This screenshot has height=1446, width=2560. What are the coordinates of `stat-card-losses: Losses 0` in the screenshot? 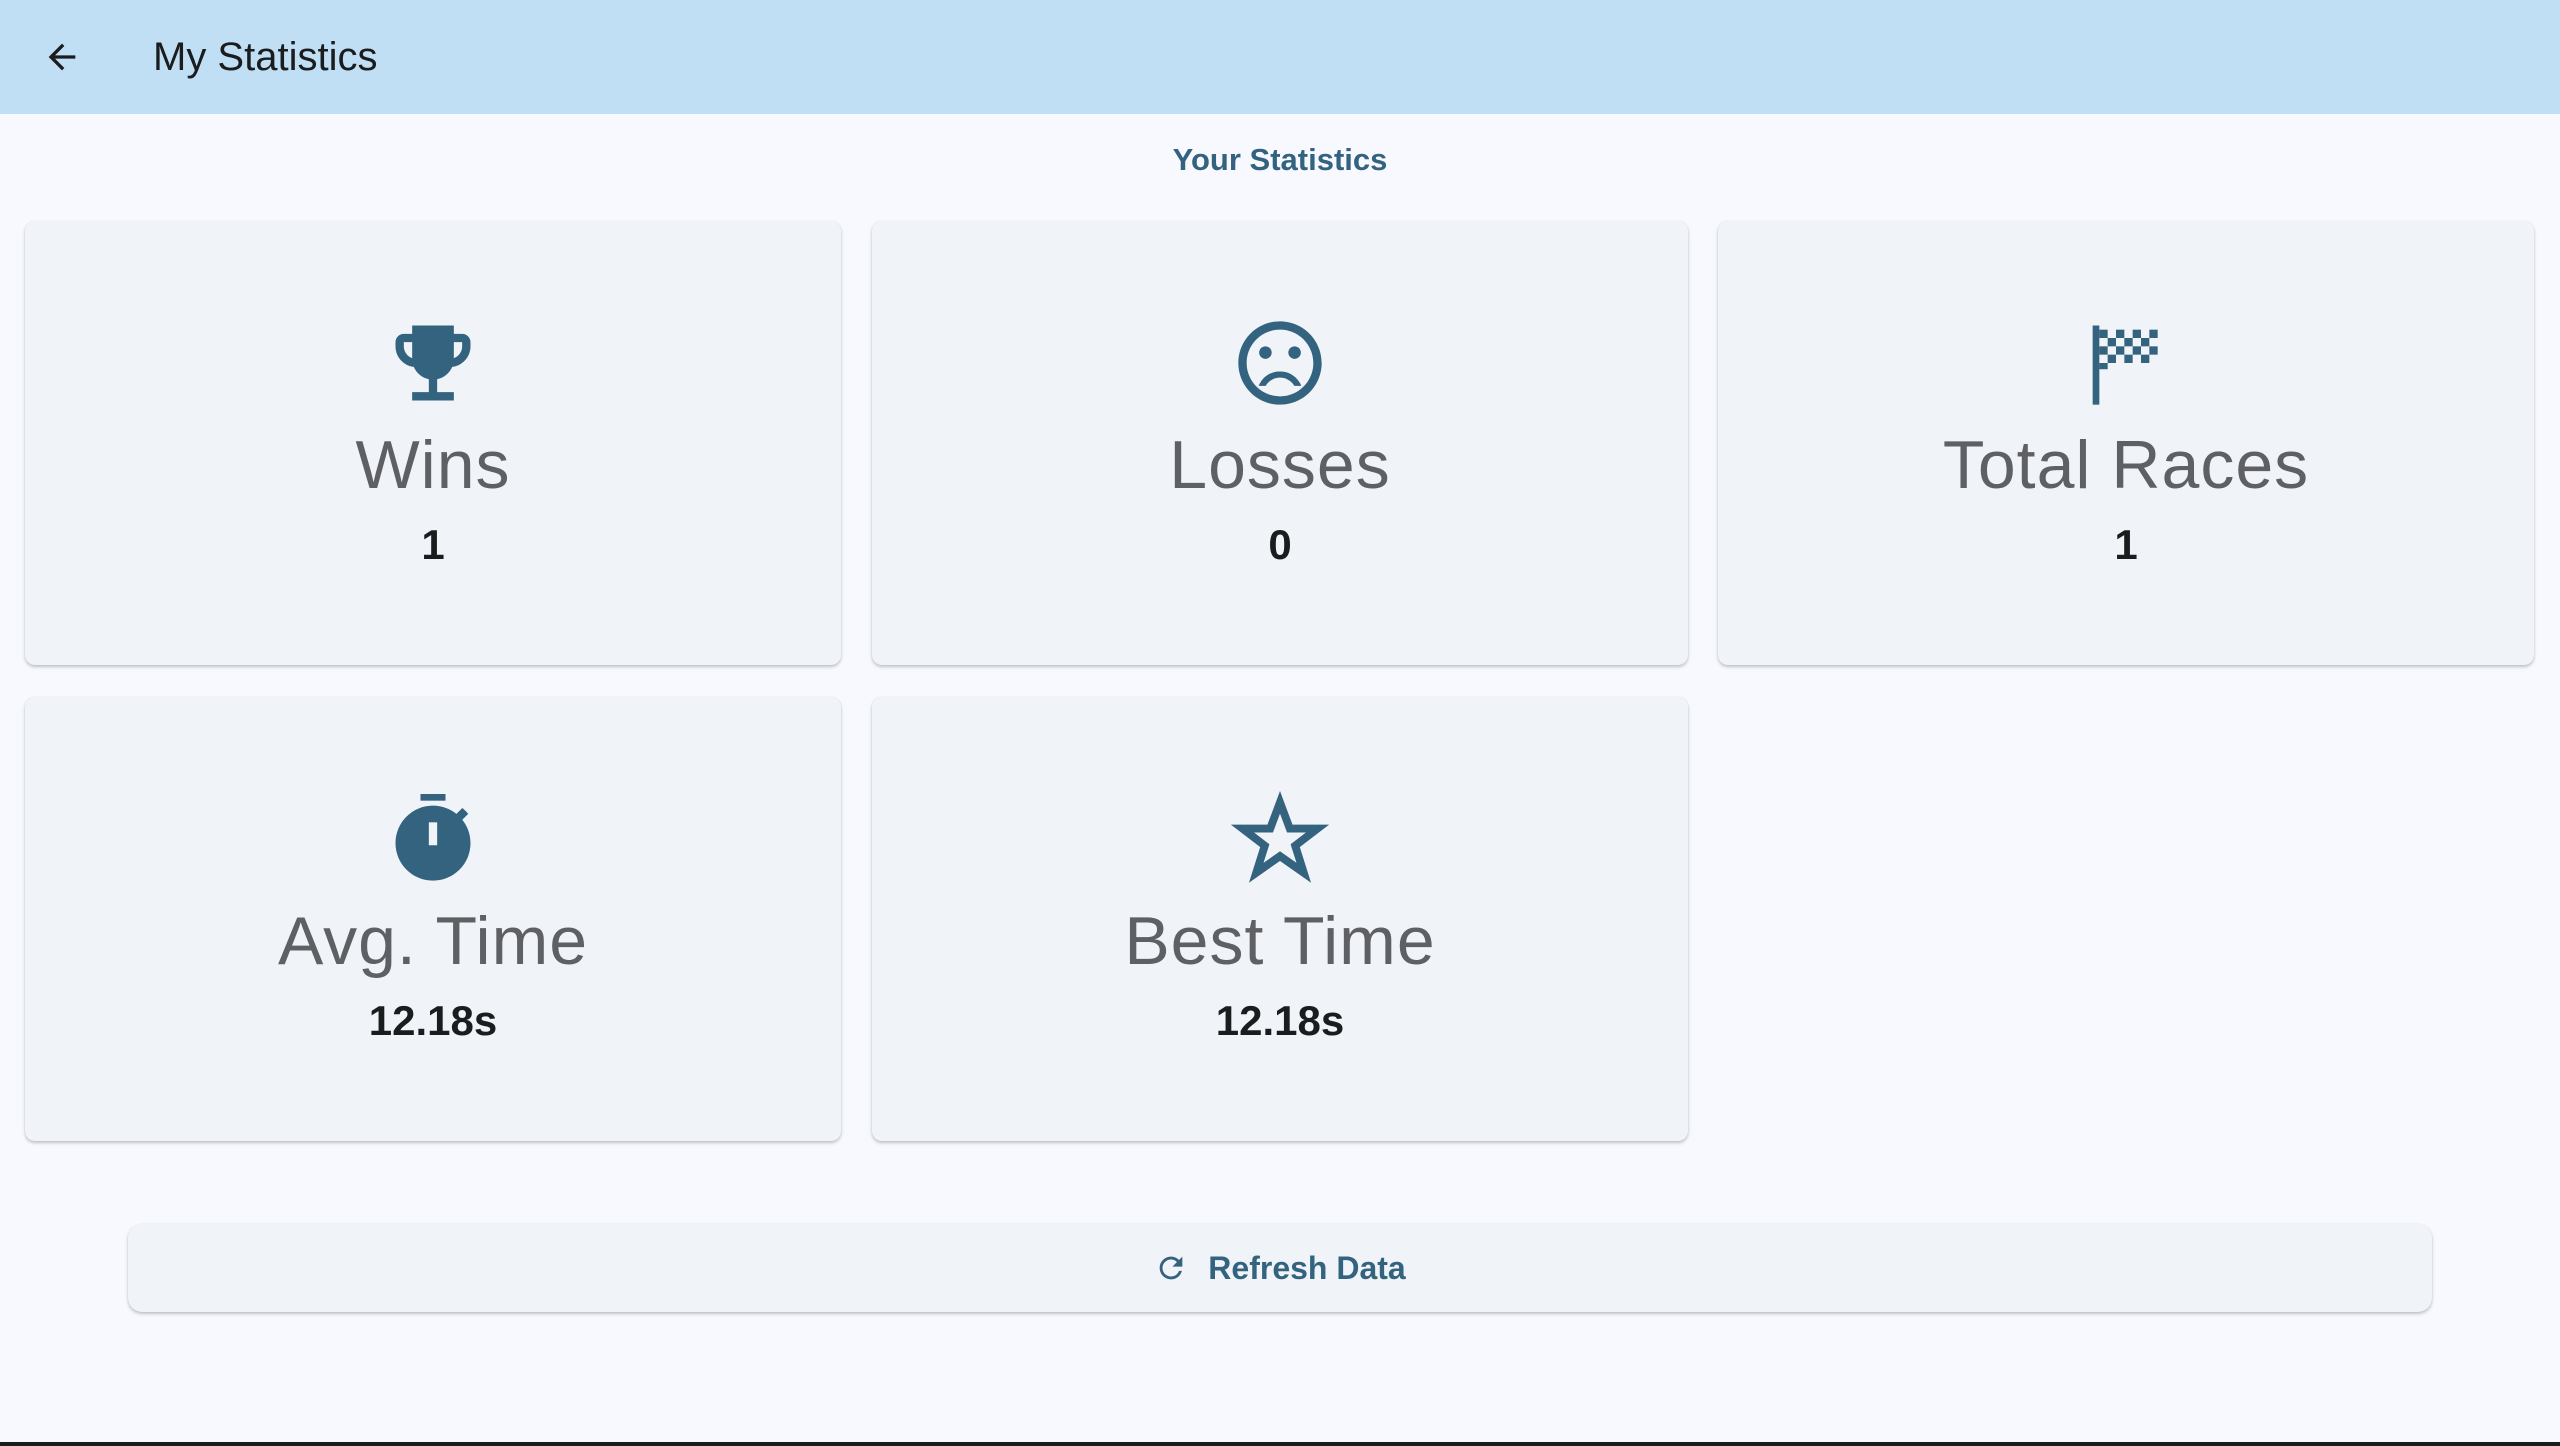 It's located at (1280, 443).